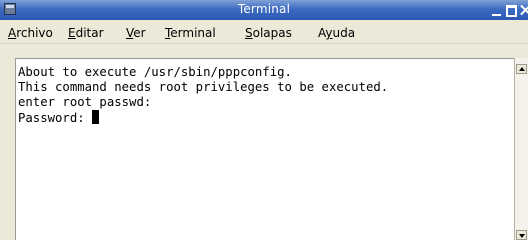 Image resolution: width=528 pixels, height=240 pixels. I want to click on terminal-prompt-line: Password:, so click(59, 118).